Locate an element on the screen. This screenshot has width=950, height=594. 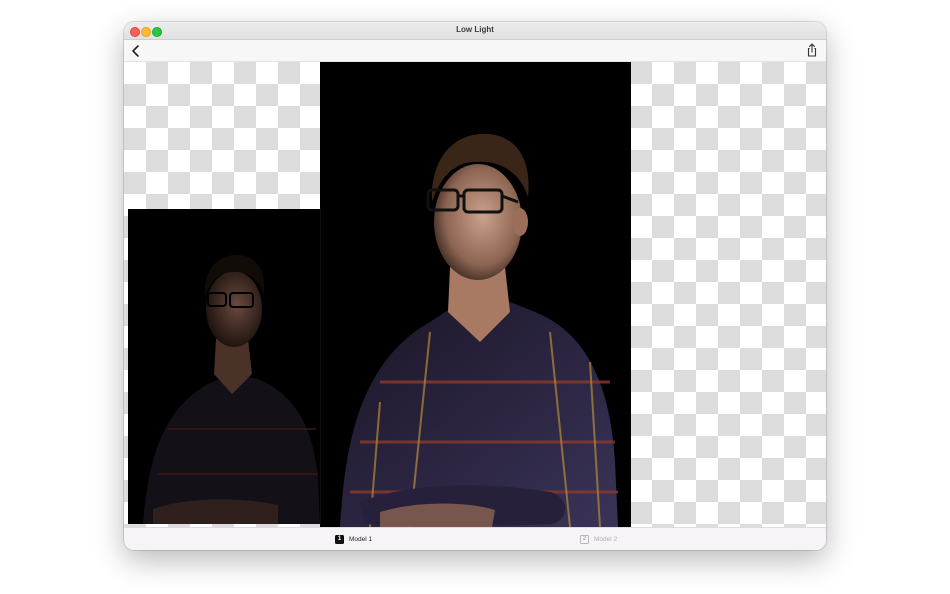
title-bar: Low Light is located at coordinates (475, 31).